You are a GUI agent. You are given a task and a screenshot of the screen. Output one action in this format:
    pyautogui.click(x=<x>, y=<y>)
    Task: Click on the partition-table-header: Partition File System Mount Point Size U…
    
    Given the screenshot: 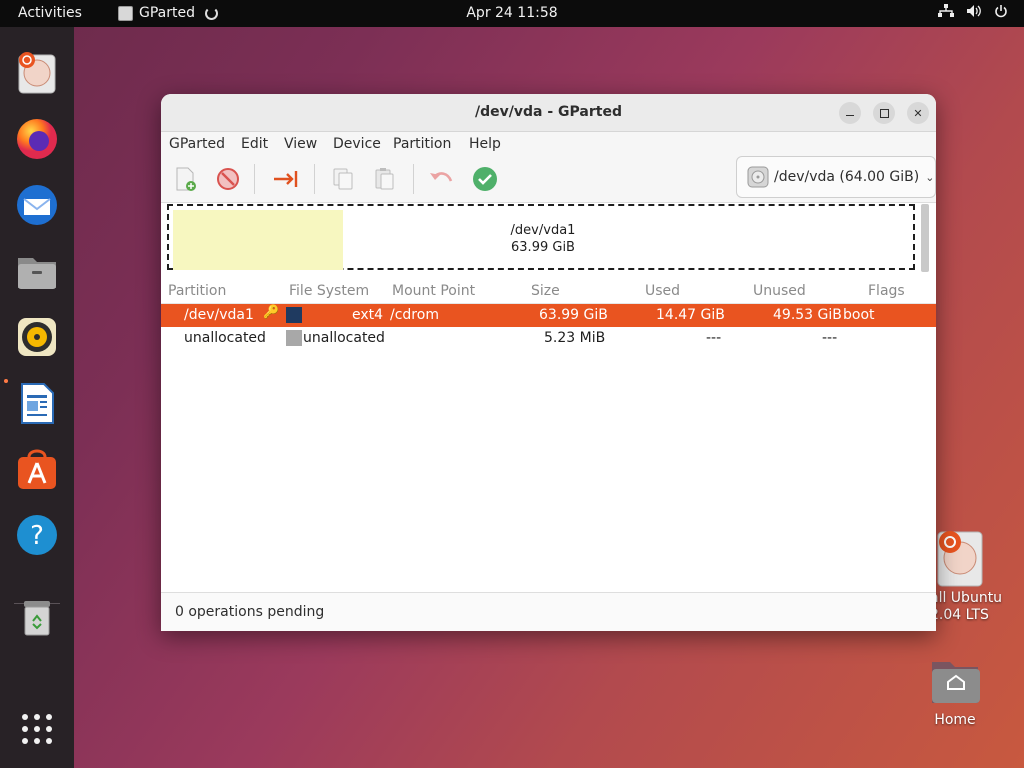 What is the action you would take?
    pyautogui.click(x=548, y=292)
    